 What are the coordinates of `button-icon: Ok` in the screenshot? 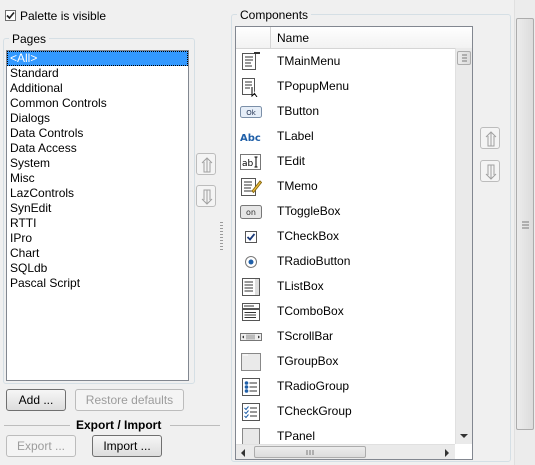 It's located at (251, 112).